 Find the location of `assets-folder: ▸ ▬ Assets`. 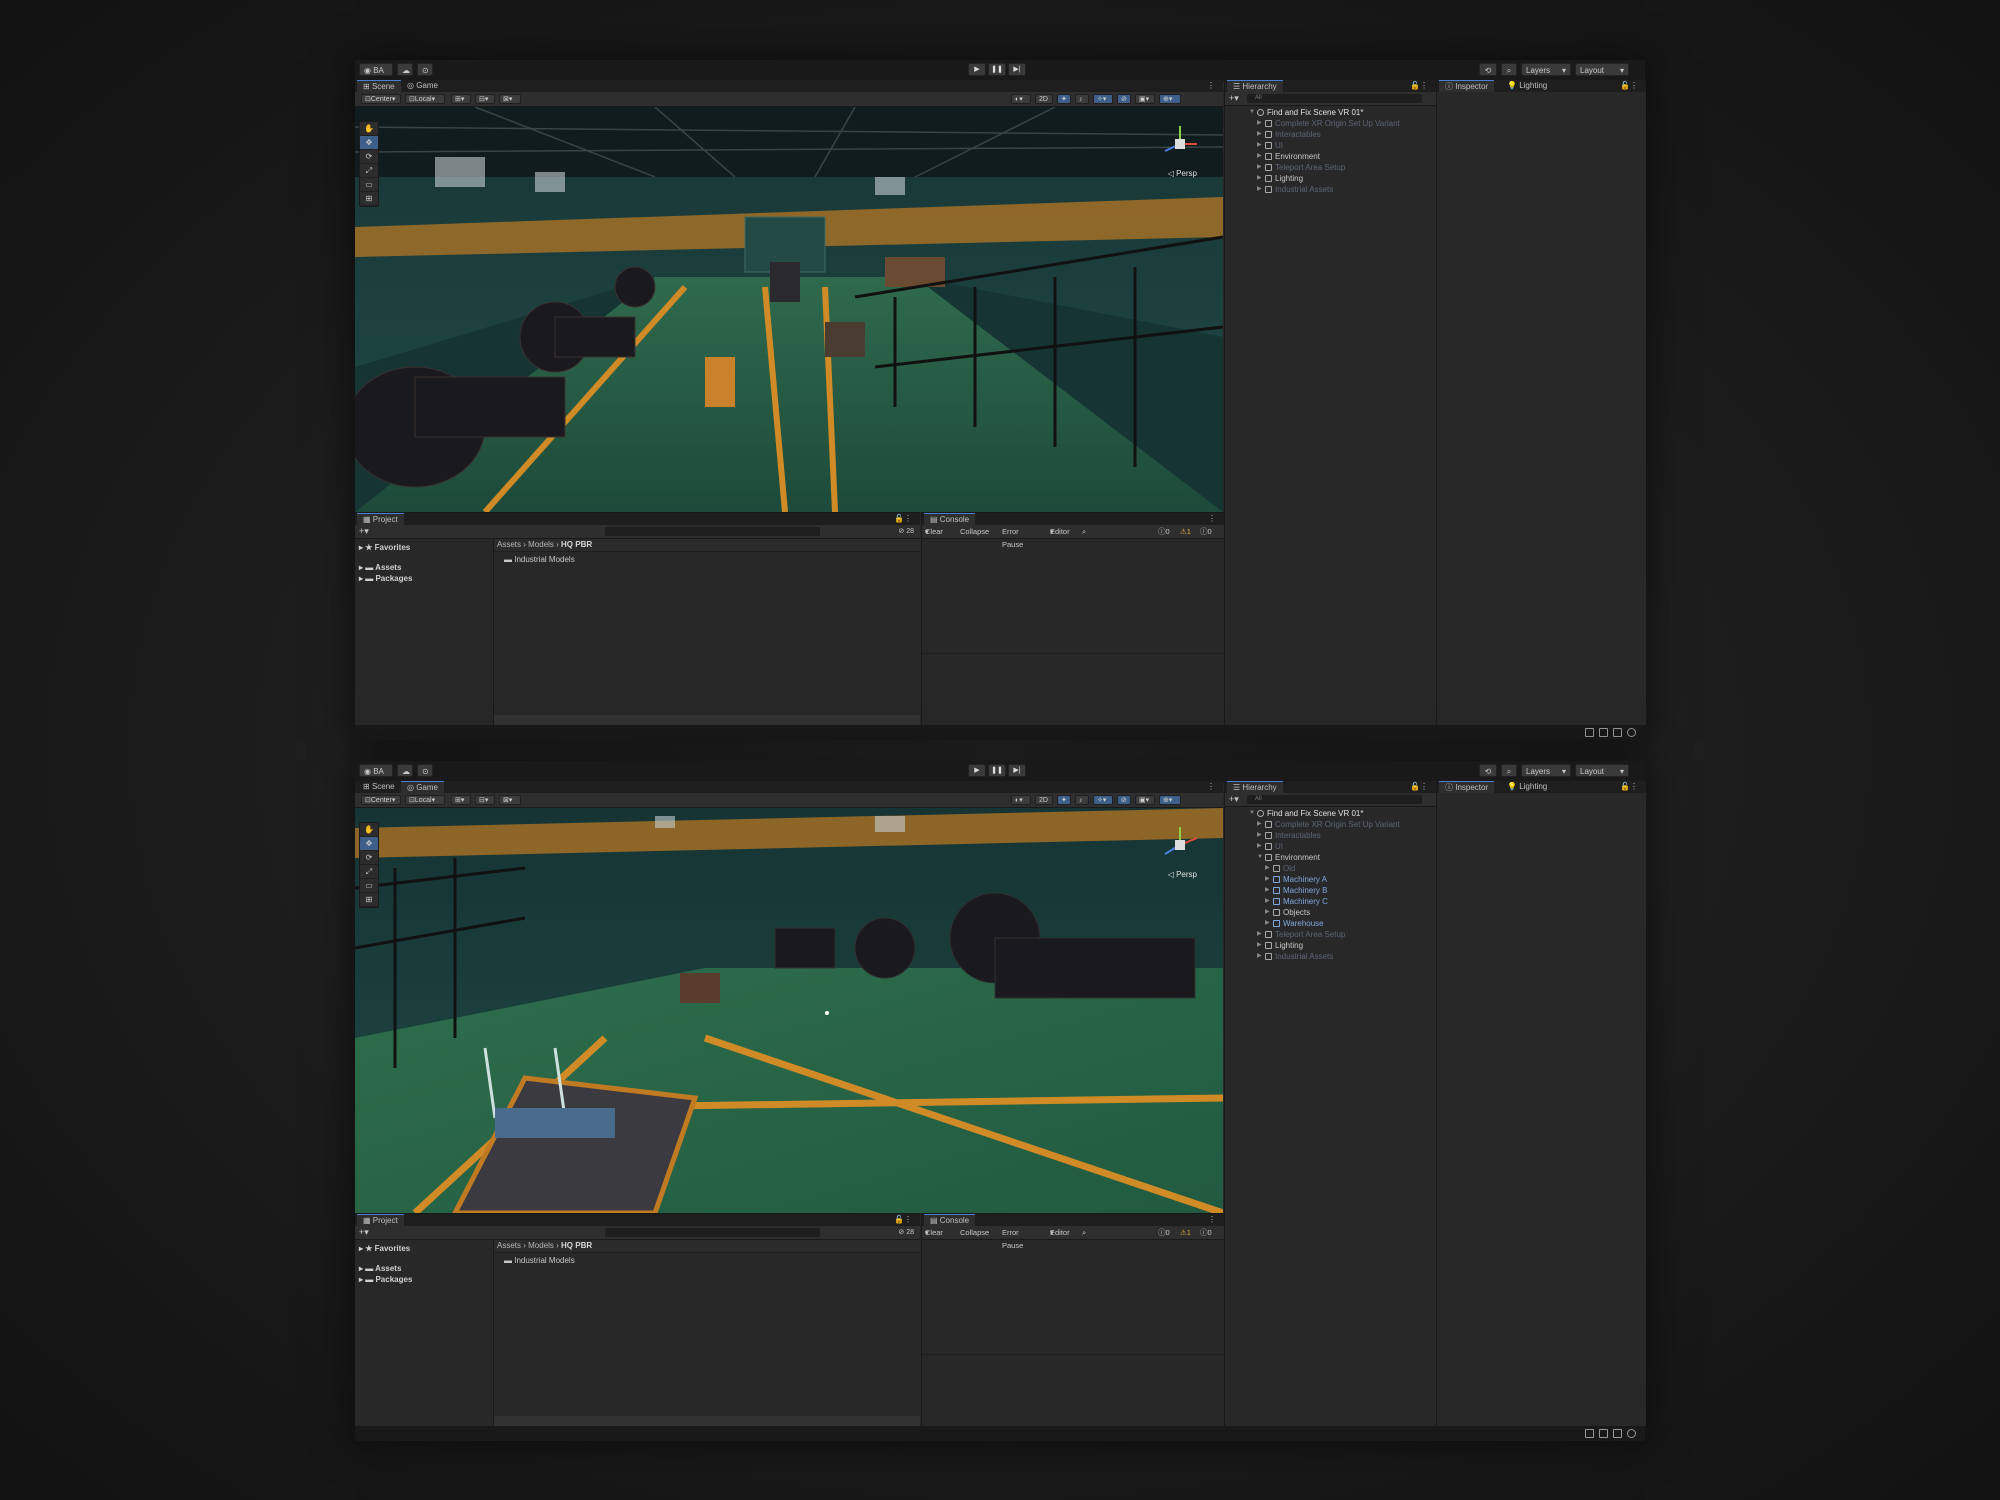

assets-folder: ▸ ▬ Assets is located at coordinates (380, 567).